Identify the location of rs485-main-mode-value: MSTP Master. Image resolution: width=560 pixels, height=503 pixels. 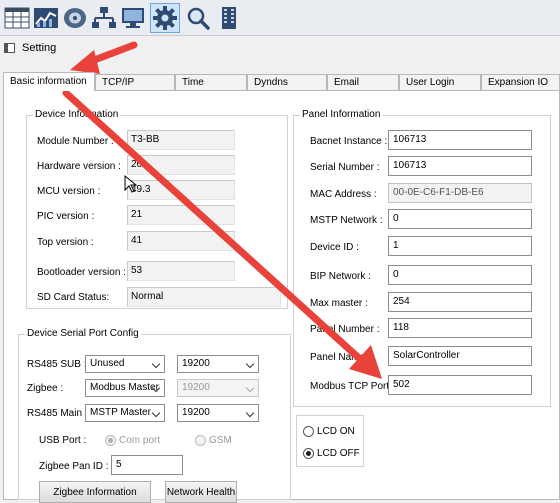
(120, 412).